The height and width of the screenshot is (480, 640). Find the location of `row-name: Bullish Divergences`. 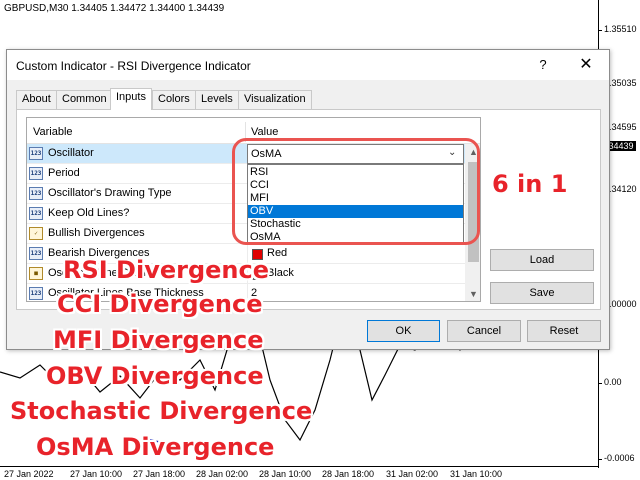

row-name: Bullish Divergences is located at coordinates (96, 233).